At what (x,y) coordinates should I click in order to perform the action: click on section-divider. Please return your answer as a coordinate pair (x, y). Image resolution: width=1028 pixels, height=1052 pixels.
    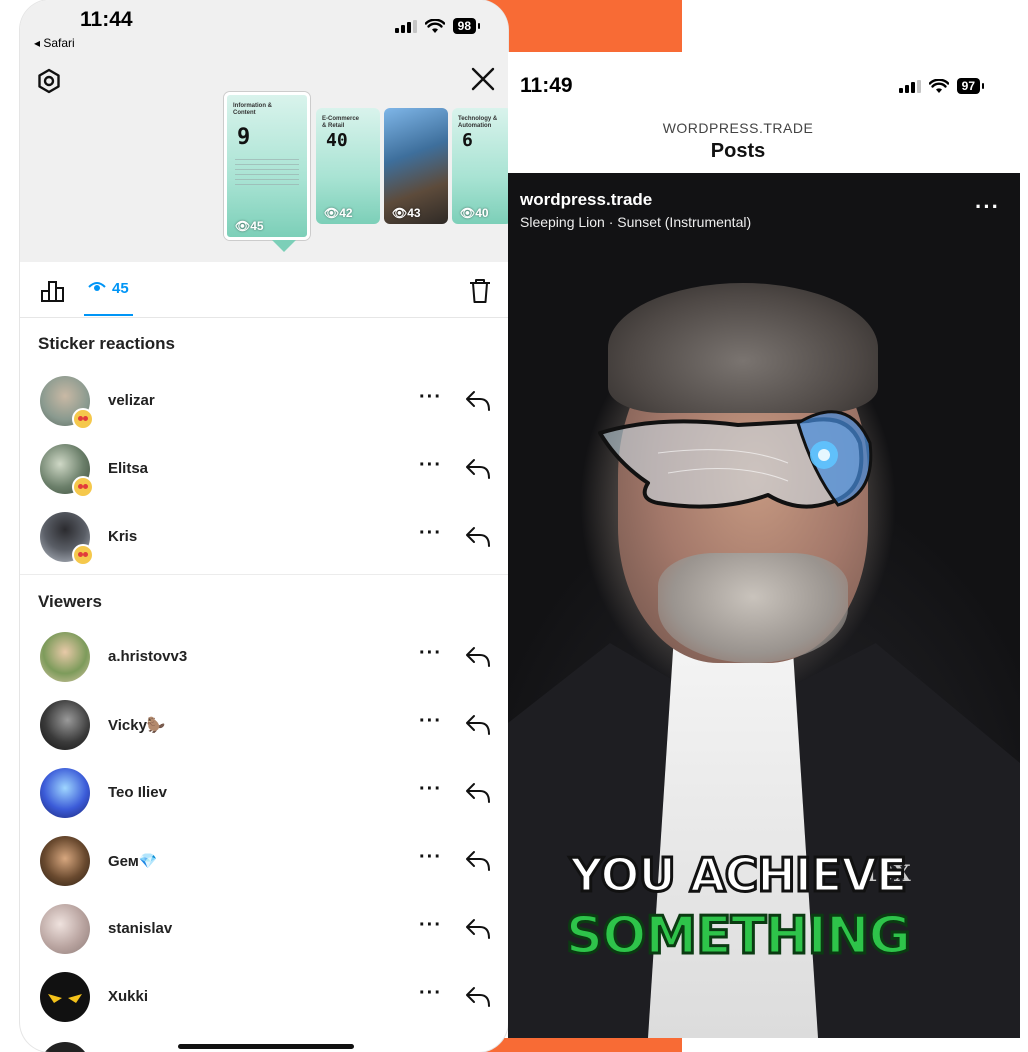
    Looking at the image, I should click on (264, 574).